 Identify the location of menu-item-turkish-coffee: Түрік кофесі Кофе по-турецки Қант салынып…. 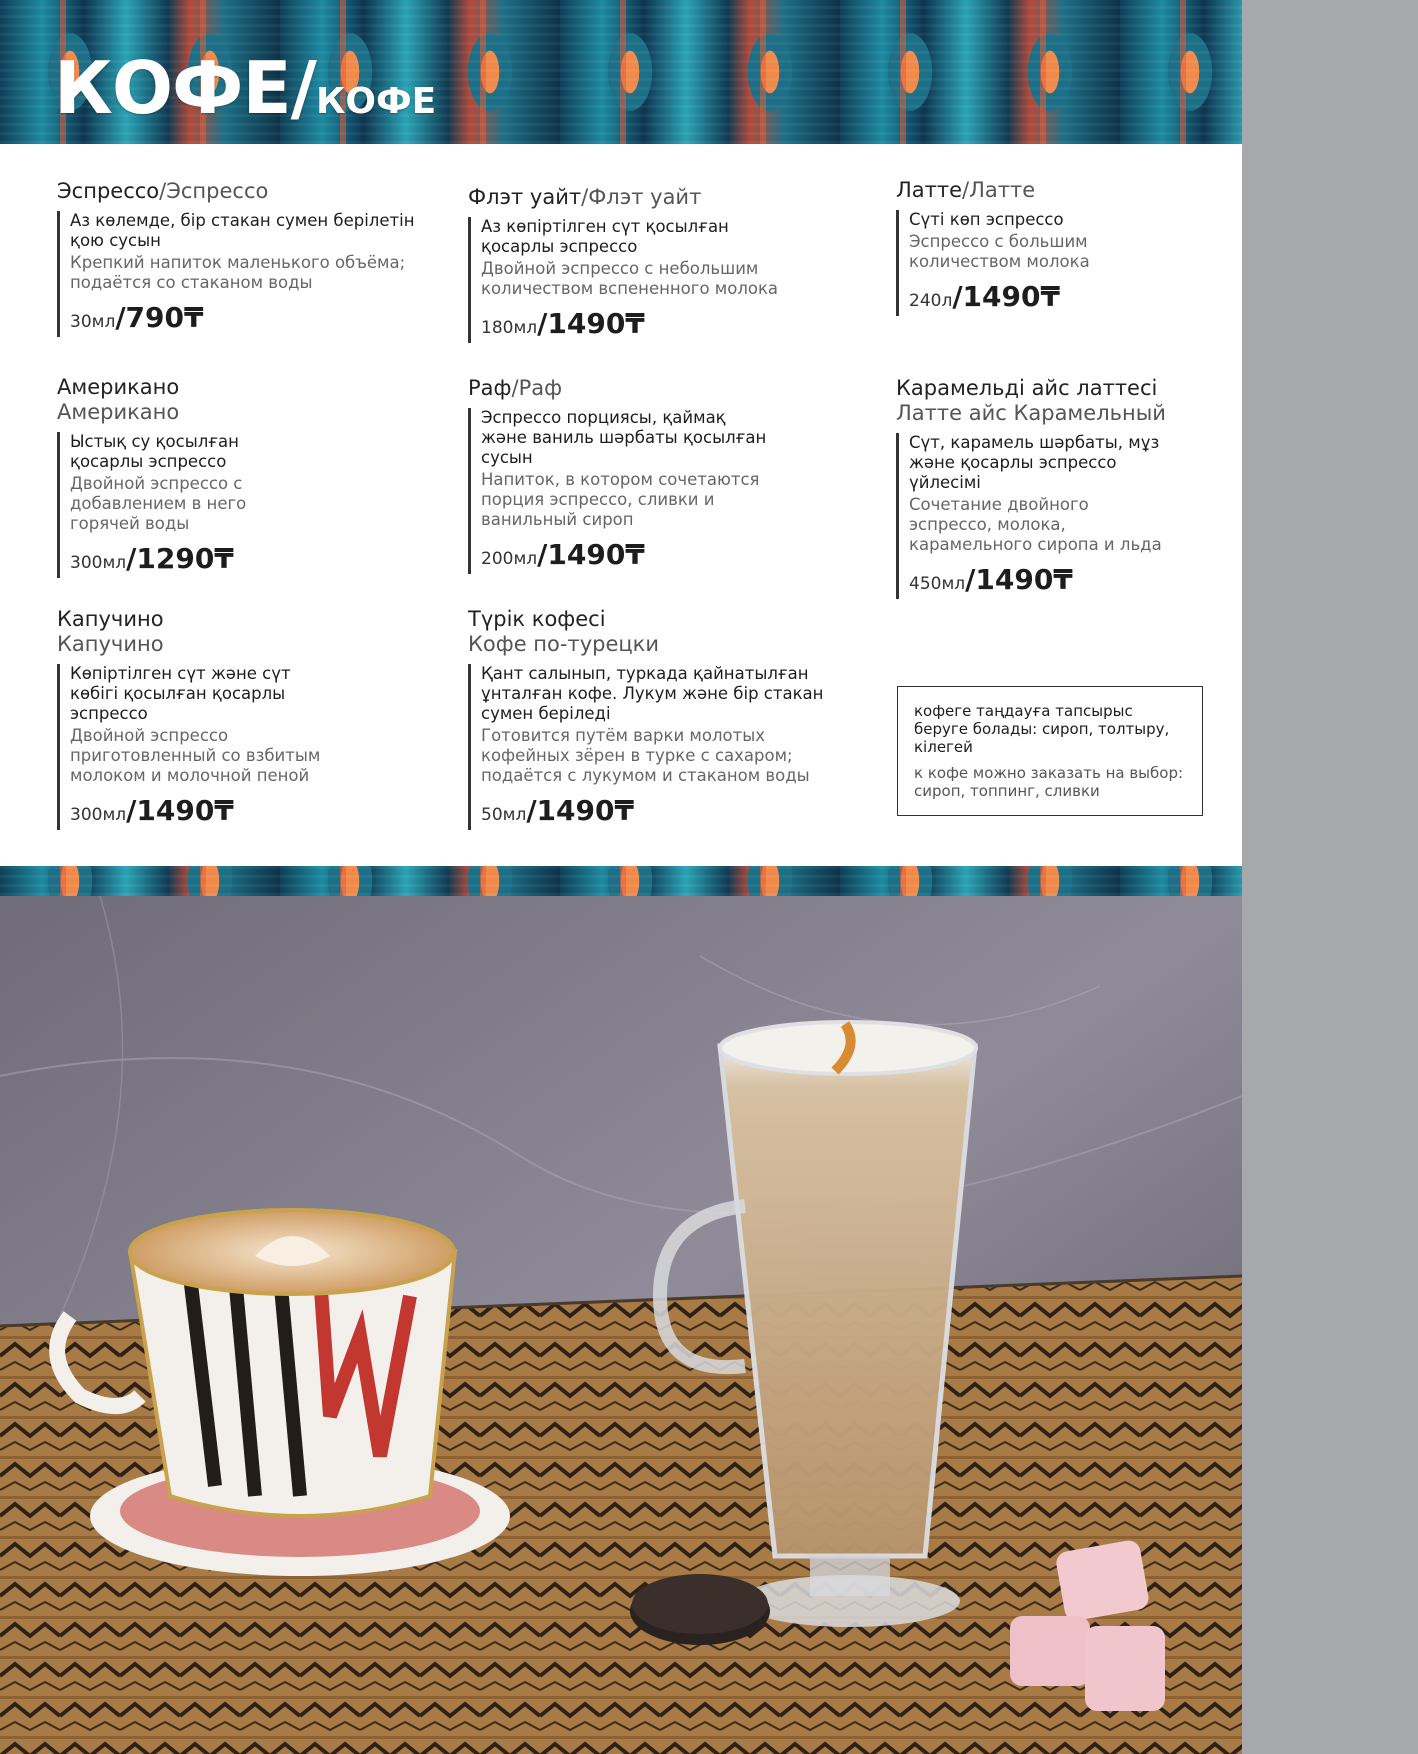
(658, 718).